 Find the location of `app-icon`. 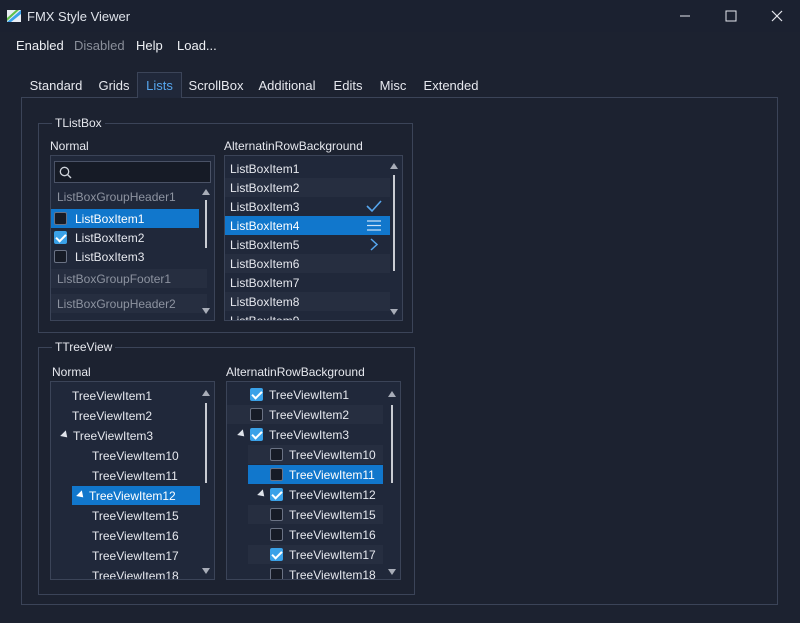

app-icon is located at coordinates (14, 16).